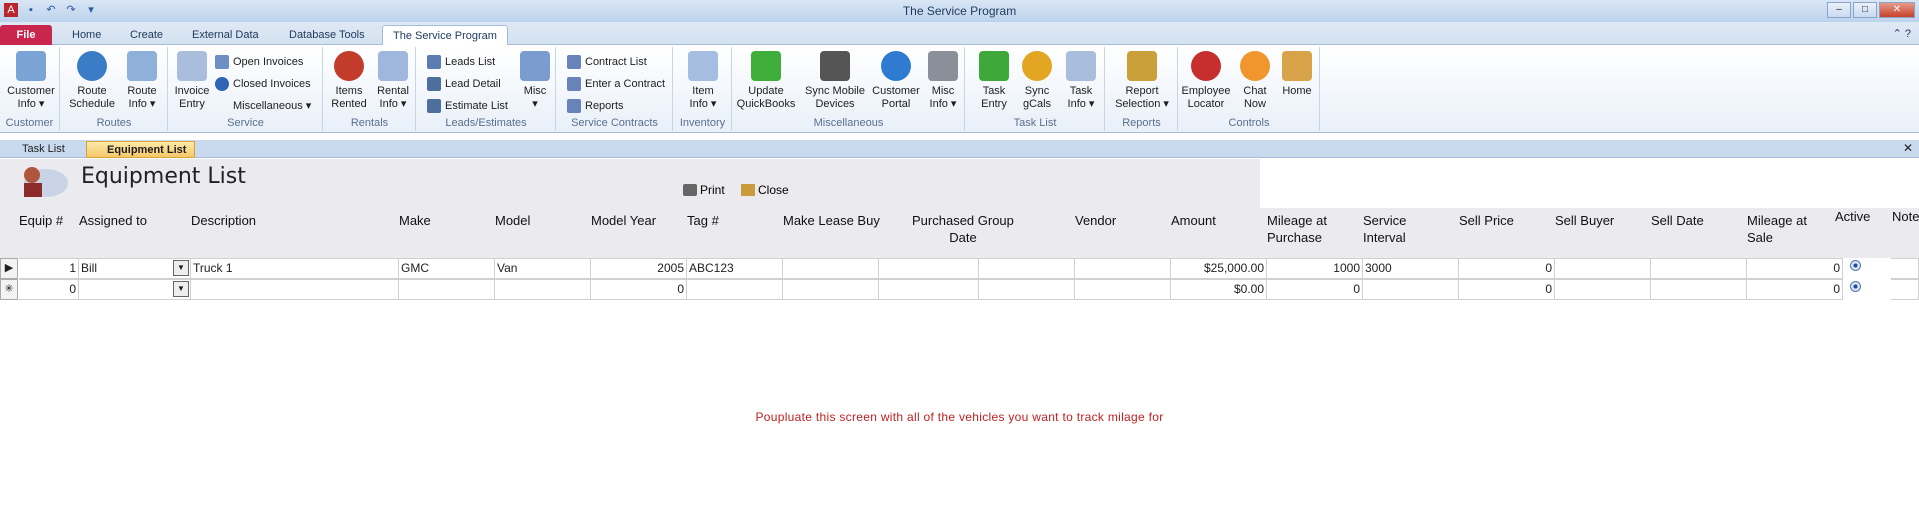 The width and height of the screenshot is (1919, 515). Describe the element at coordinates (447, 289) in the screenshot. I see `cell-make` at that location.